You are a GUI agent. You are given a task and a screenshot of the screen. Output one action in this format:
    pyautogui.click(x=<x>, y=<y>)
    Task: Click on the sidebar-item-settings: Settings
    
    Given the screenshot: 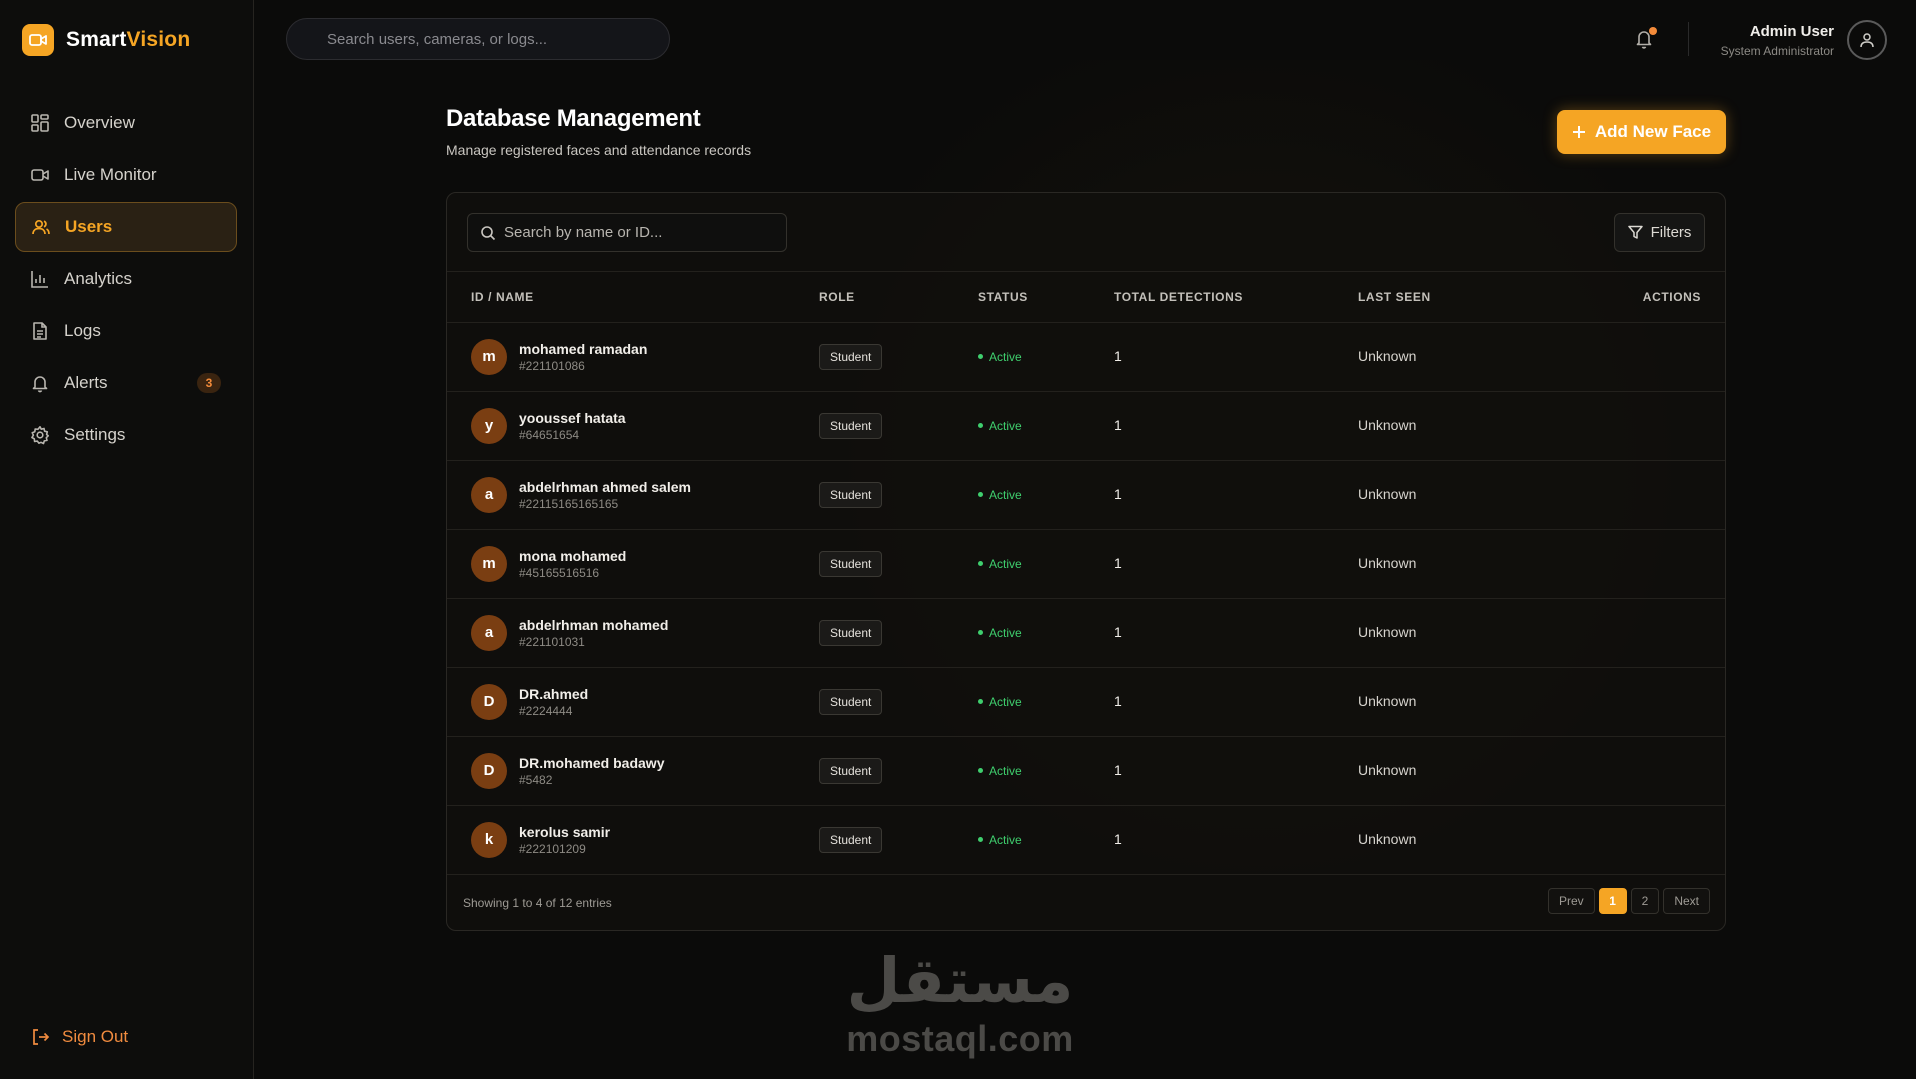 What is the action you would take?
    pyautogui.click(x=126, y=435)
    